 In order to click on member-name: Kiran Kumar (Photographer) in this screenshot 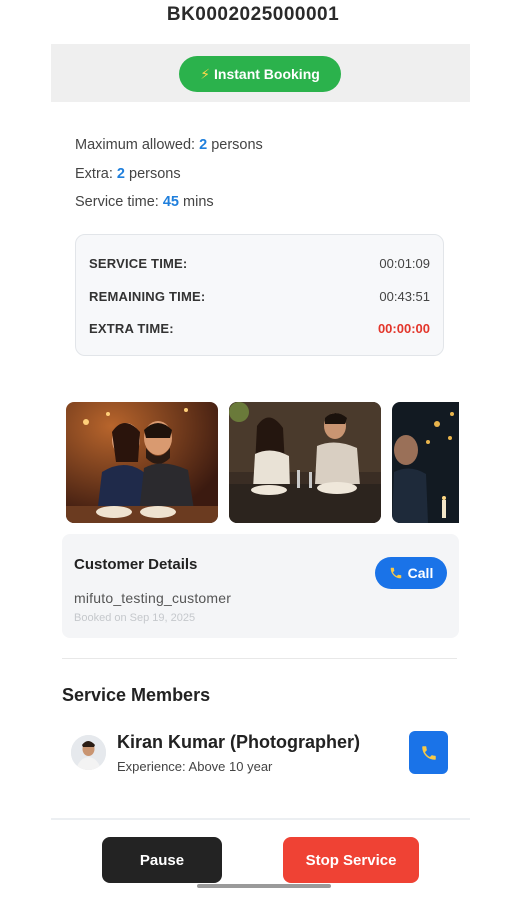, I will do `click(239, 742)`.